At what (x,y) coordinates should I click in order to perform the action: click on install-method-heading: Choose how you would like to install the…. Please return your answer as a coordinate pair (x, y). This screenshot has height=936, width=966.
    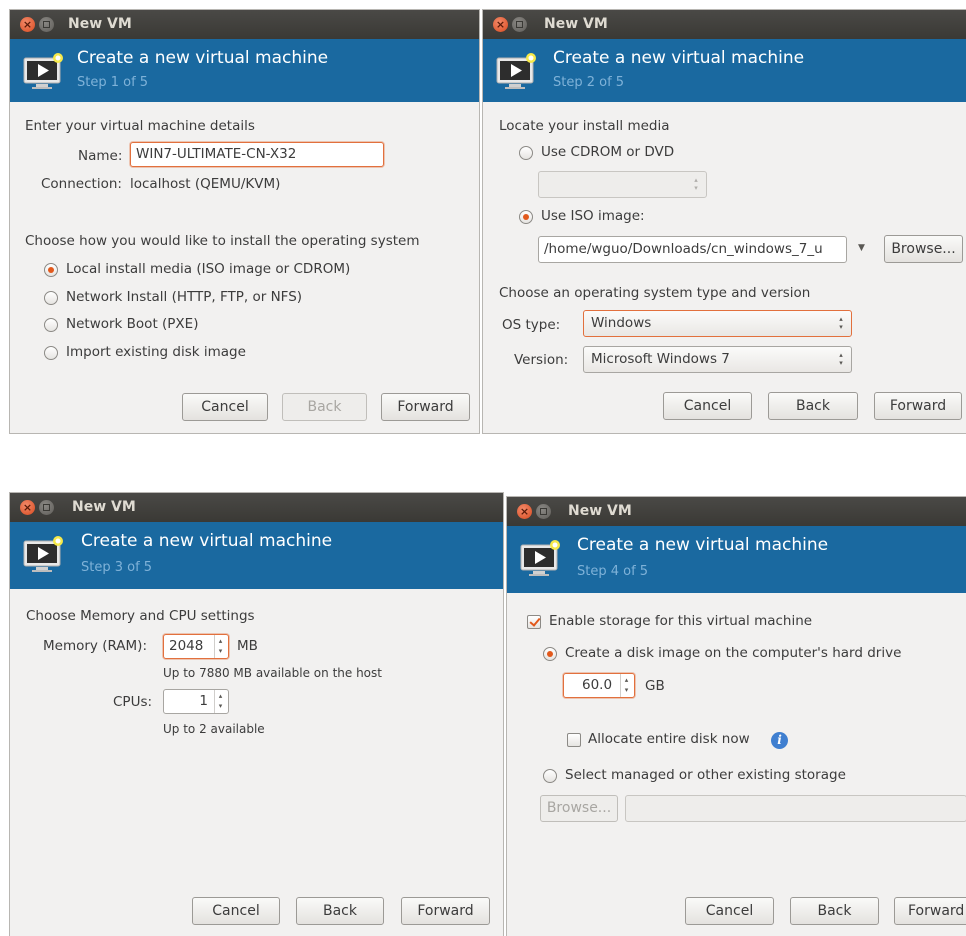
    Looking at the image, I should click on (222, 241).